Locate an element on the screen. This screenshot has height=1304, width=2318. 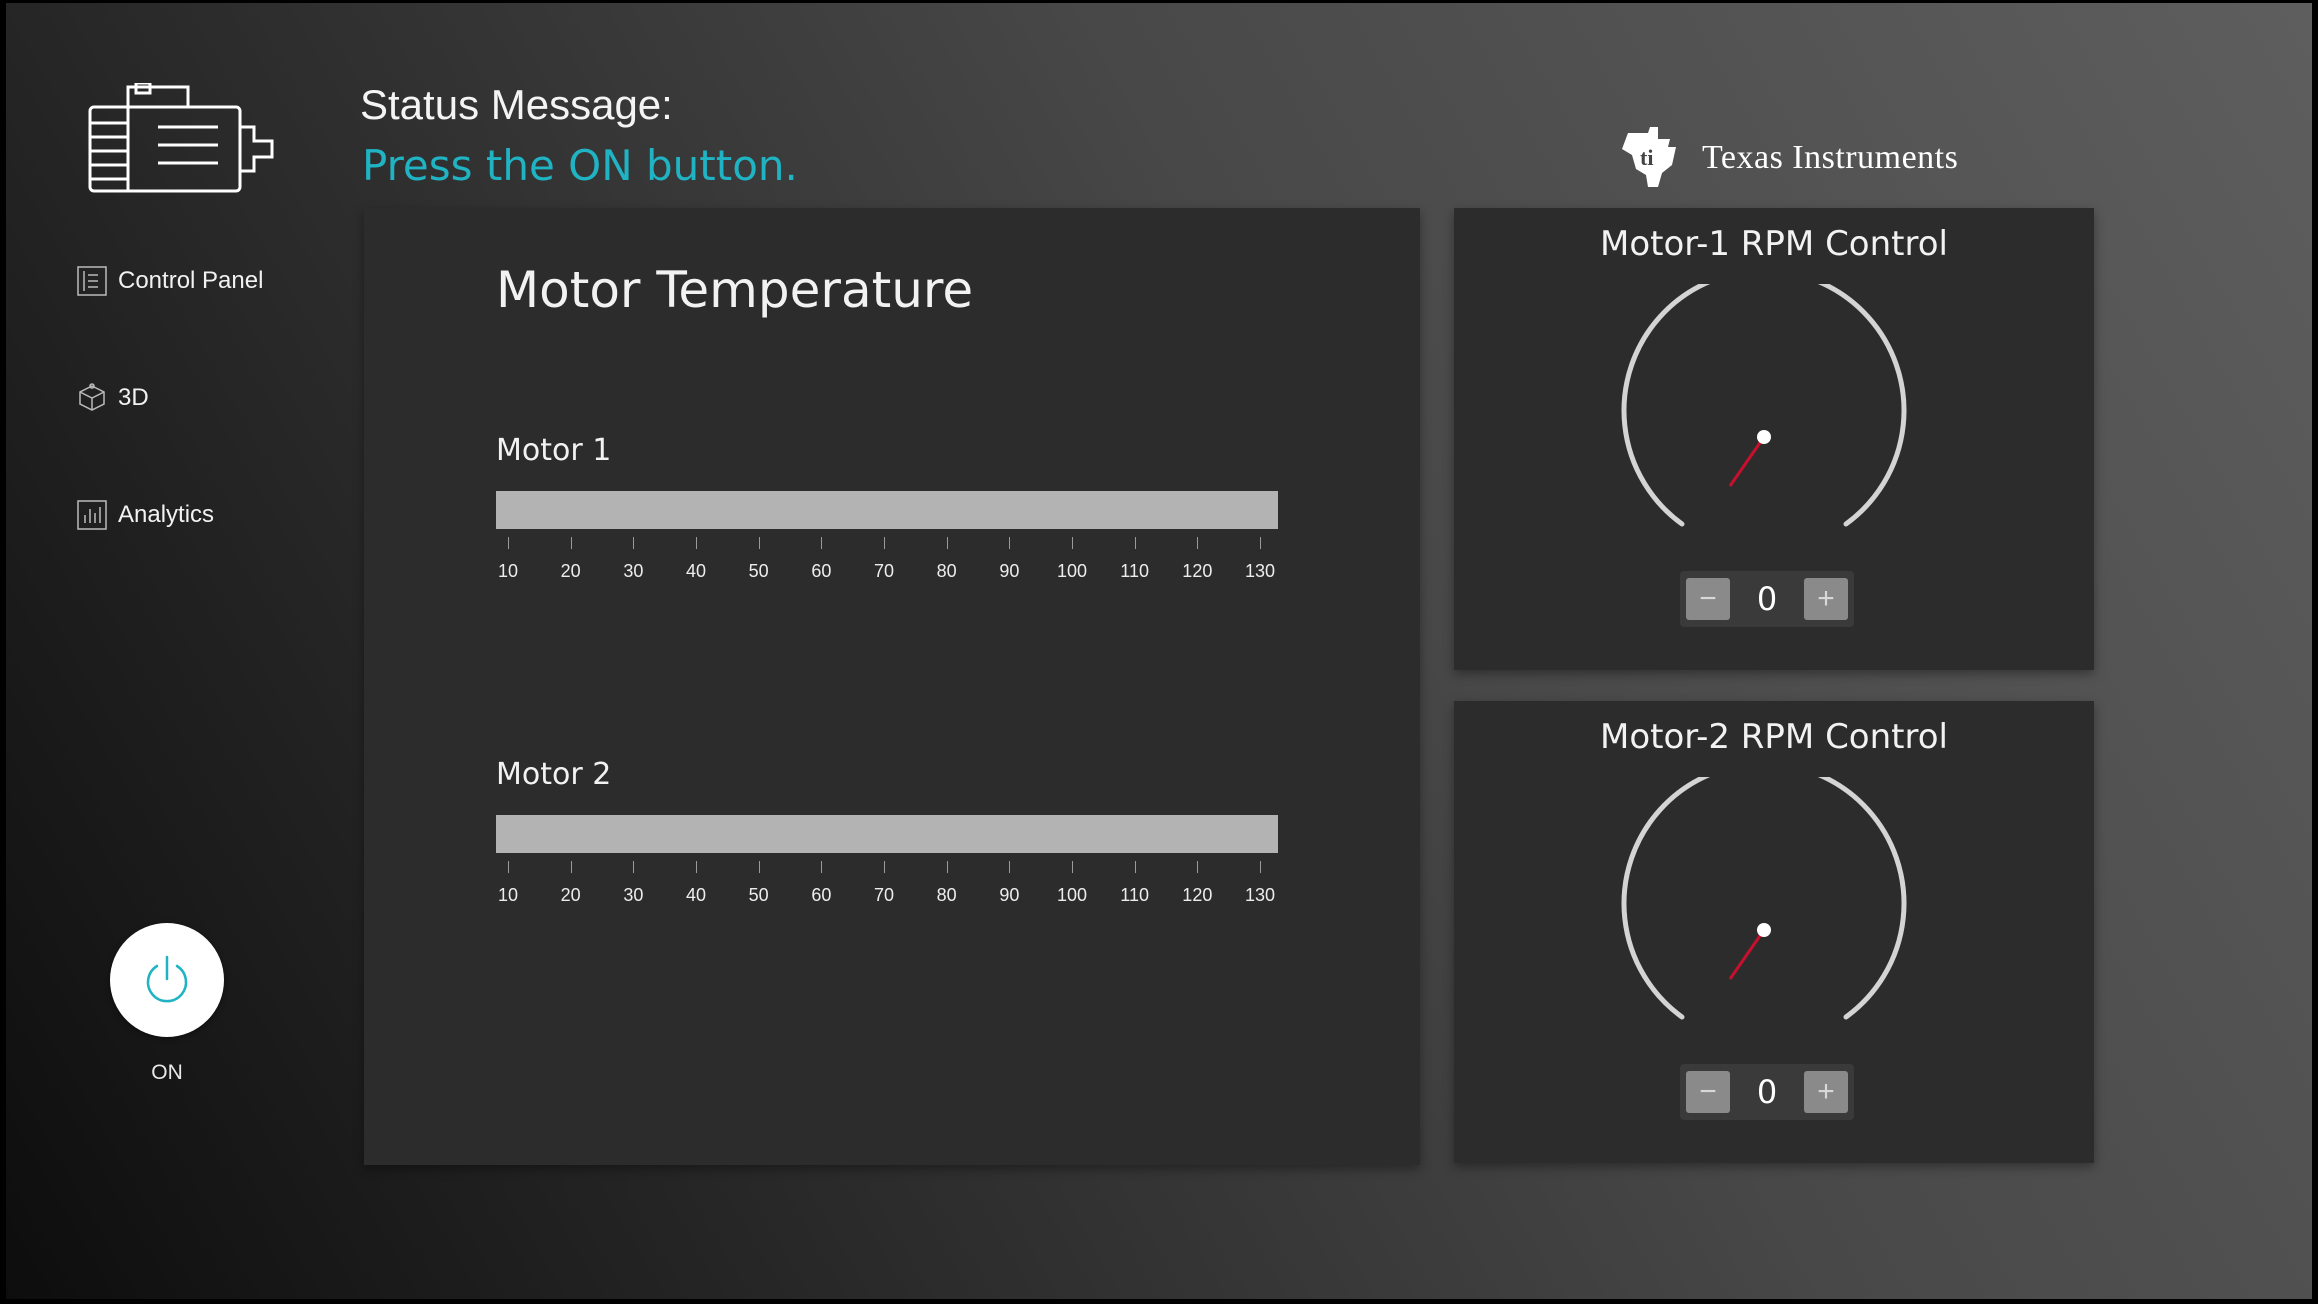
analytics-icon is located at coordinates (92, 515).